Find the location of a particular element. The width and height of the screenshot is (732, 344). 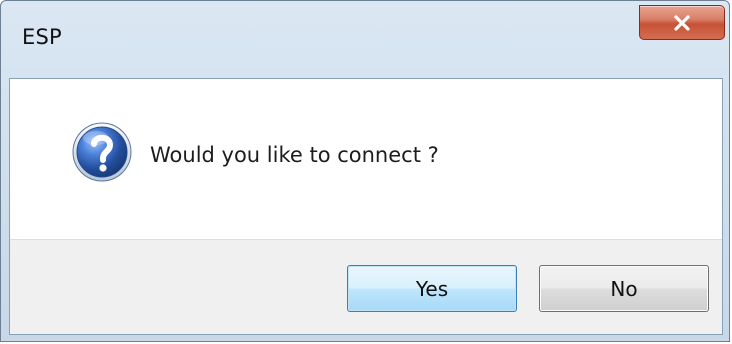

yes-button: Yes is located at coordinates (432, 288).